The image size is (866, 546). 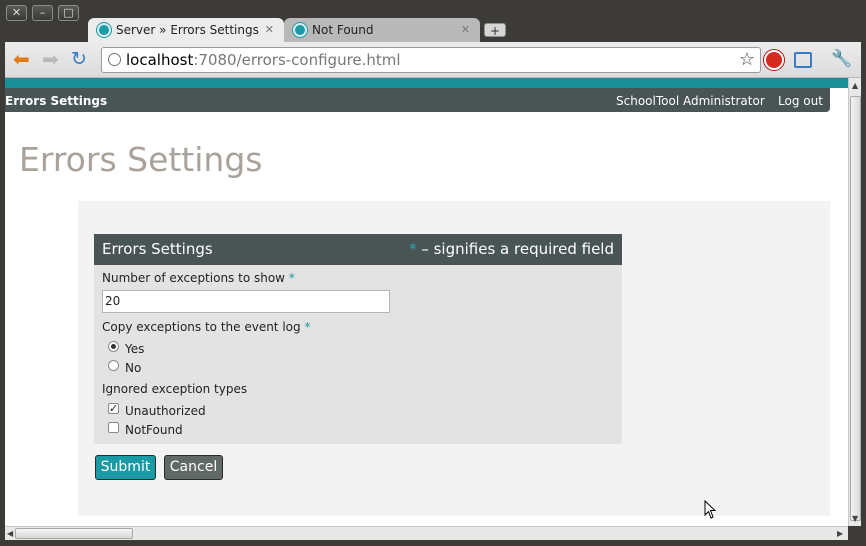 I want to click on checkbox-unauthorized-label: Unauthorized, so click(x=165, y=411).